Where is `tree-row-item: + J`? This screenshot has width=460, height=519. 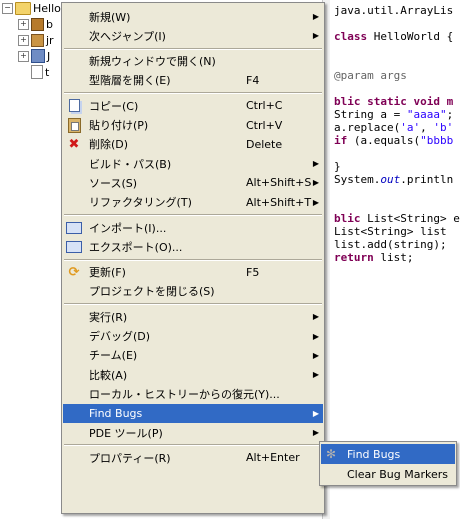
tree-row-item: + J is located at coordinates (34, 56).